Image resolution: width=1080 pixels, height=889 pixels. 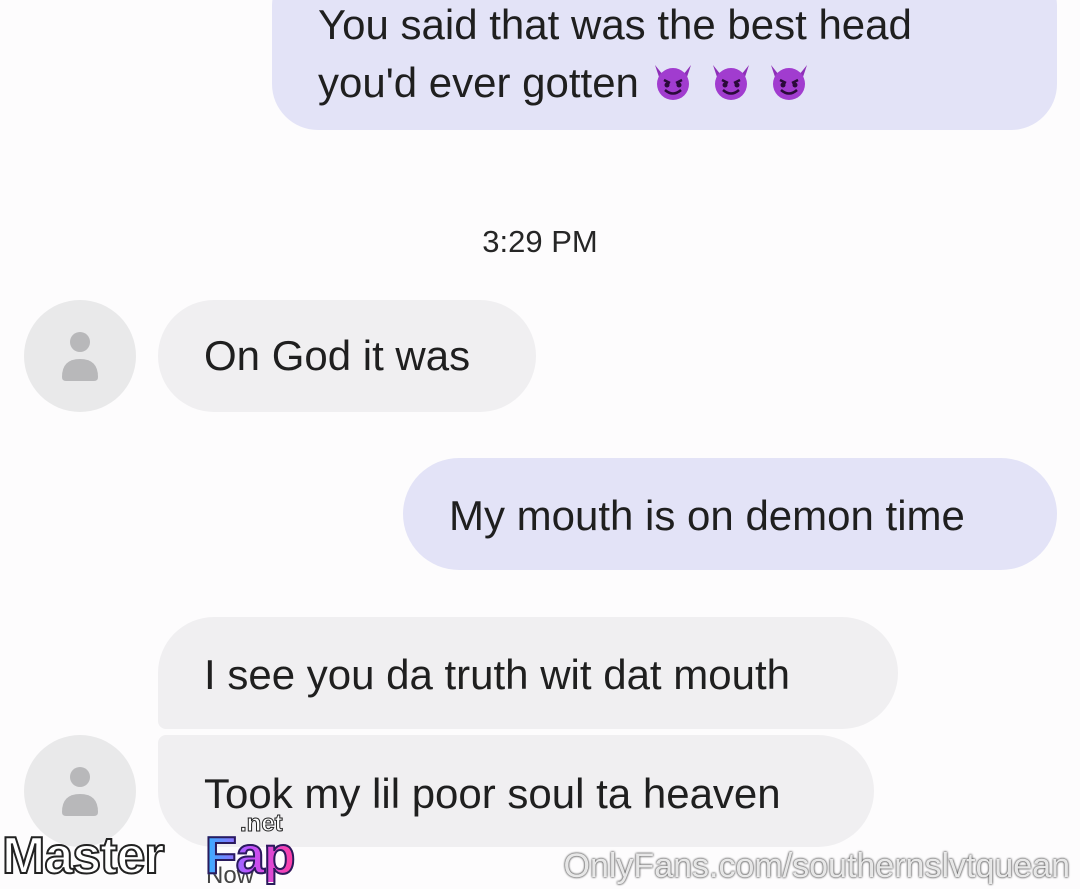 What do you see at coordinates (250, 856) in the screenshot?
I see `logo-text-fap: Fap` at bounding box center [250, 856].